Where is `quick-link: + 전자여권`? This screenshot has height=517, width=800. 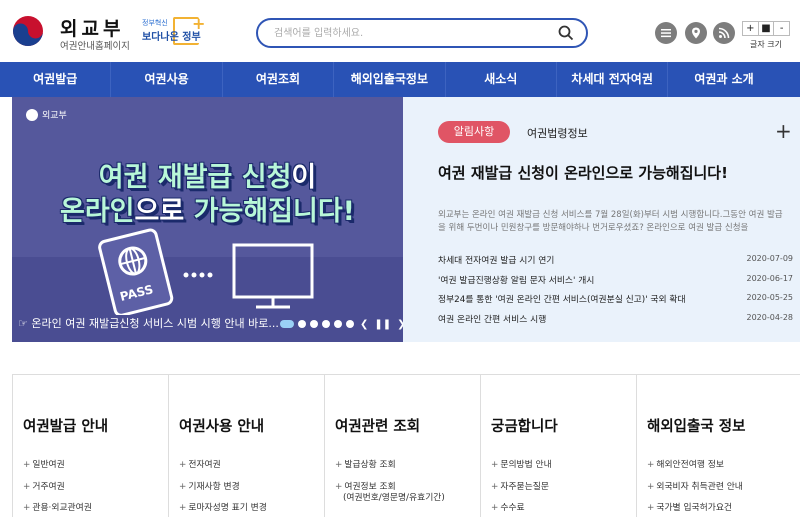
quick-link: + 전자여권 is located at coordinates (223, 466).